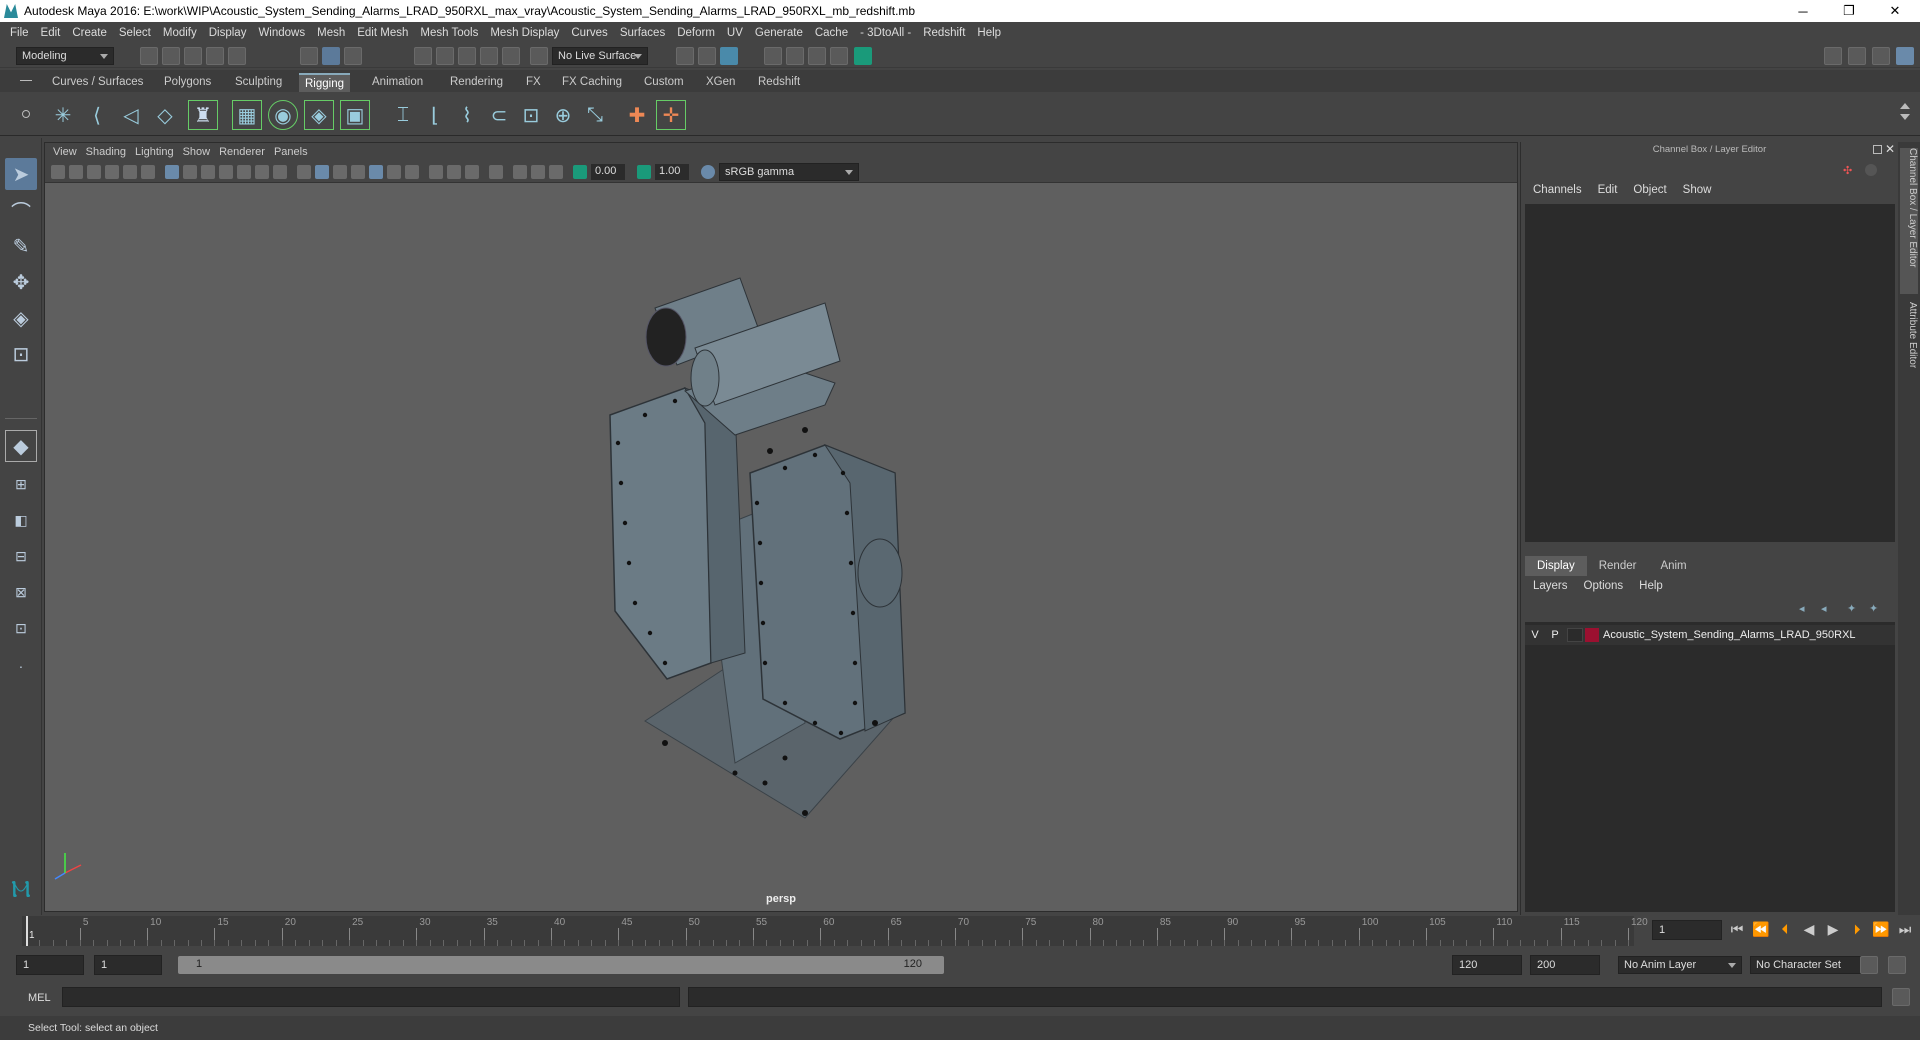  Describe the element at coordinates (193, 56) in the screenshot. I see `save-scene-icon` at that location.